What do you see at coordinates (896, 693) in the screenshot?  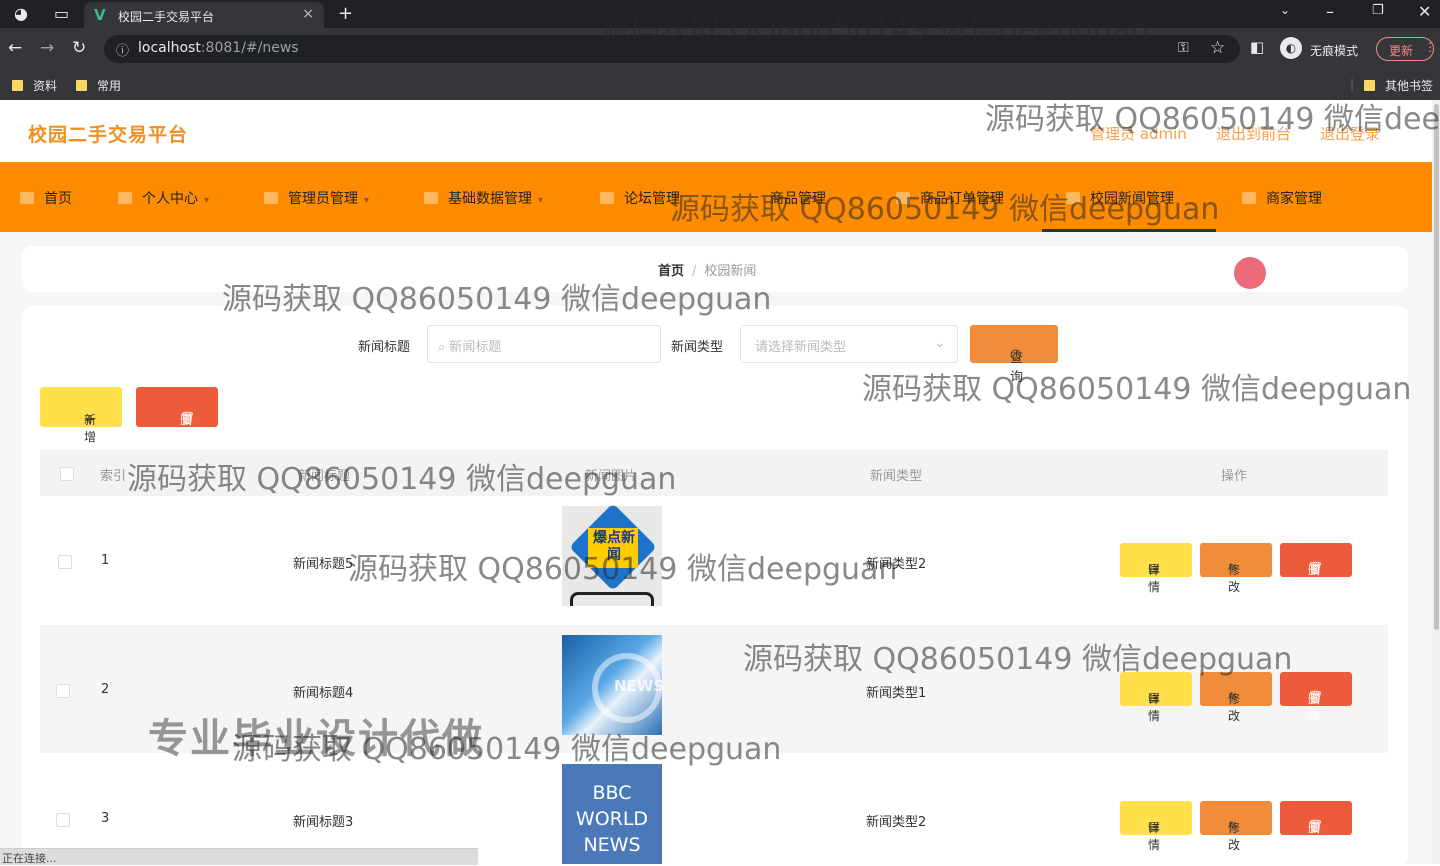 I see `row-type: 新闻类型1` at bounding box center [896, 693].